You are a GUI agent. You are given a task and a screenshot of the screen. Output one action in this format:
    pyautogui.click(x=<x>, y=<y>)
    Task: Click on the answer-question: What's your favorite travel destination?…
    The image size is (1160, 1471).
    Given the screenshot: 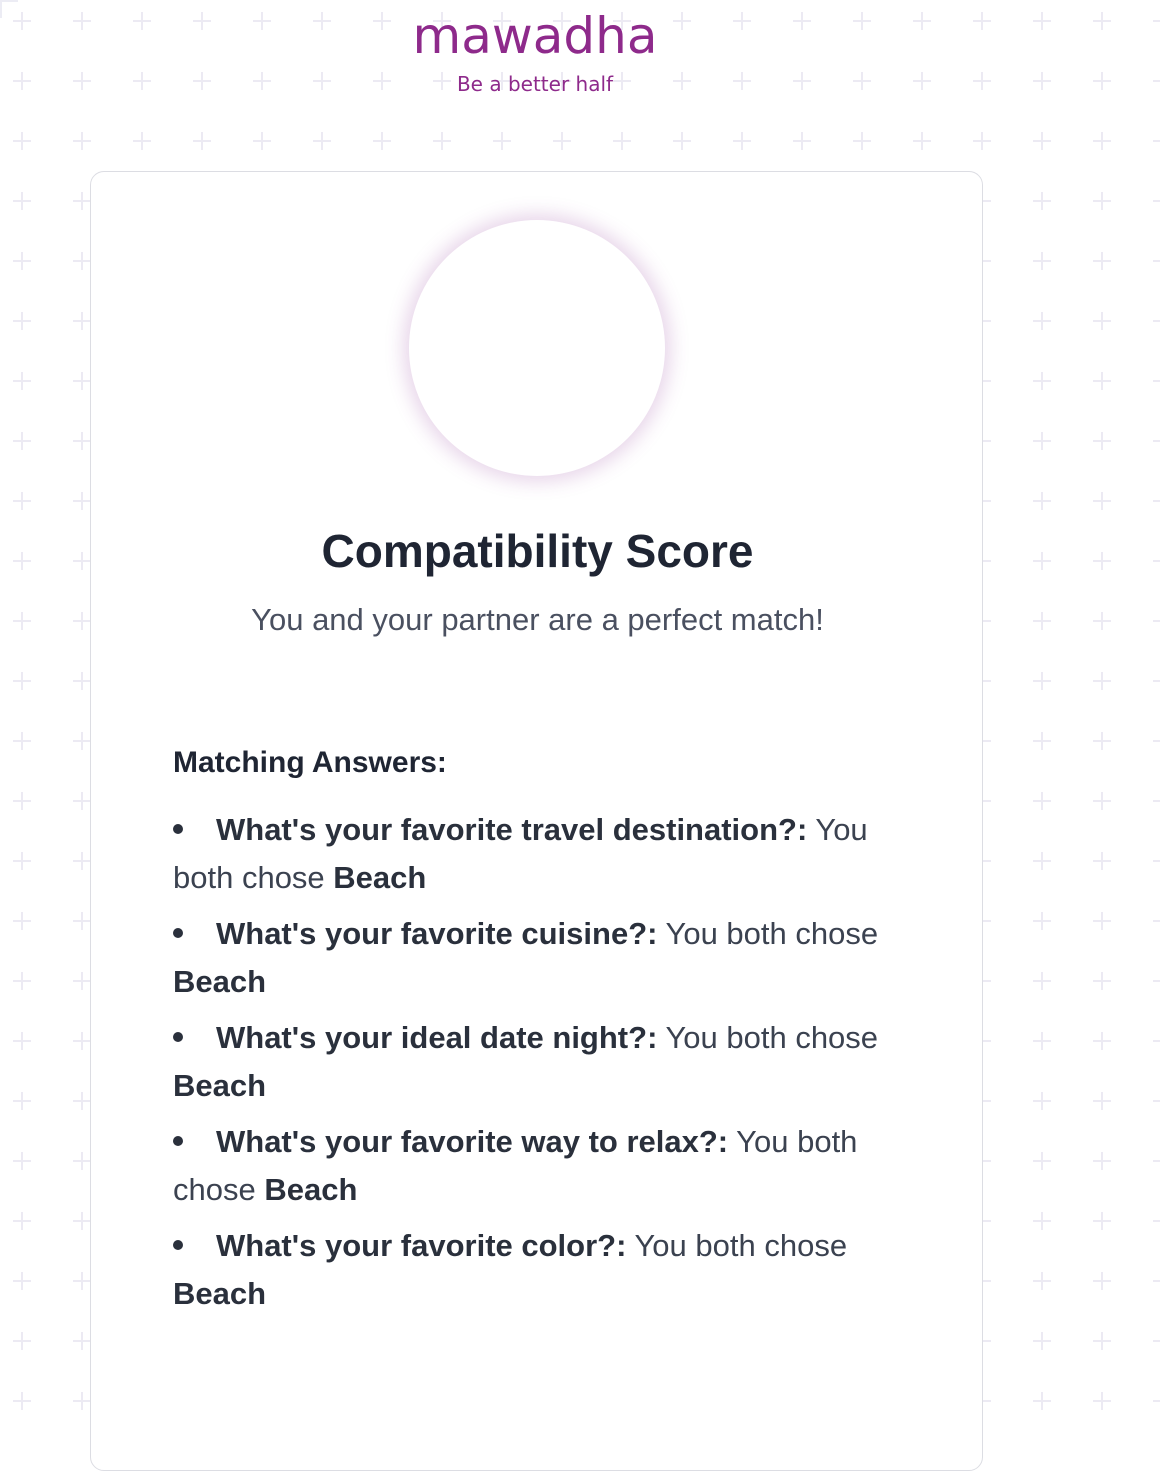 What is the action you would take?
    pyautogui.click(x=512, y=829)
    